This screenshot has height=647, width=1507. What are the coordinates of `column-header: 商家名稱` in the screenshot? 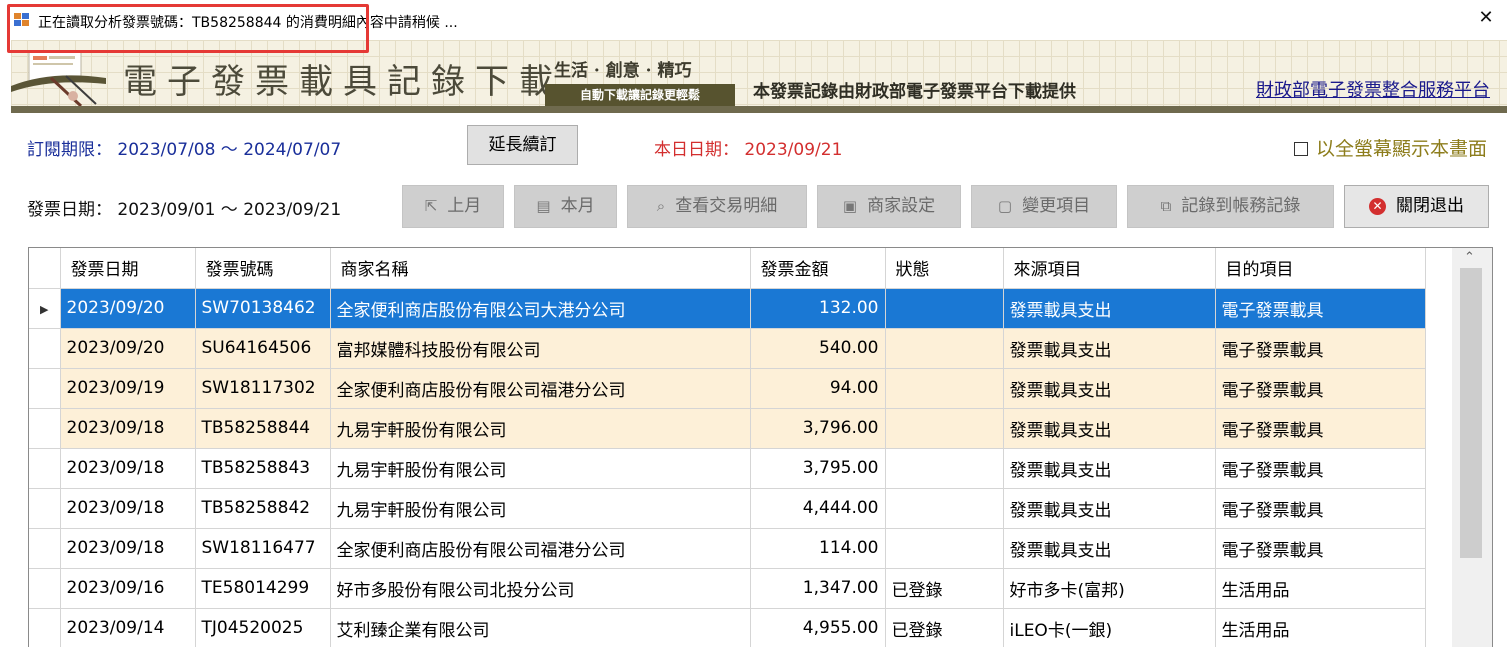 It's located at (540, 268).